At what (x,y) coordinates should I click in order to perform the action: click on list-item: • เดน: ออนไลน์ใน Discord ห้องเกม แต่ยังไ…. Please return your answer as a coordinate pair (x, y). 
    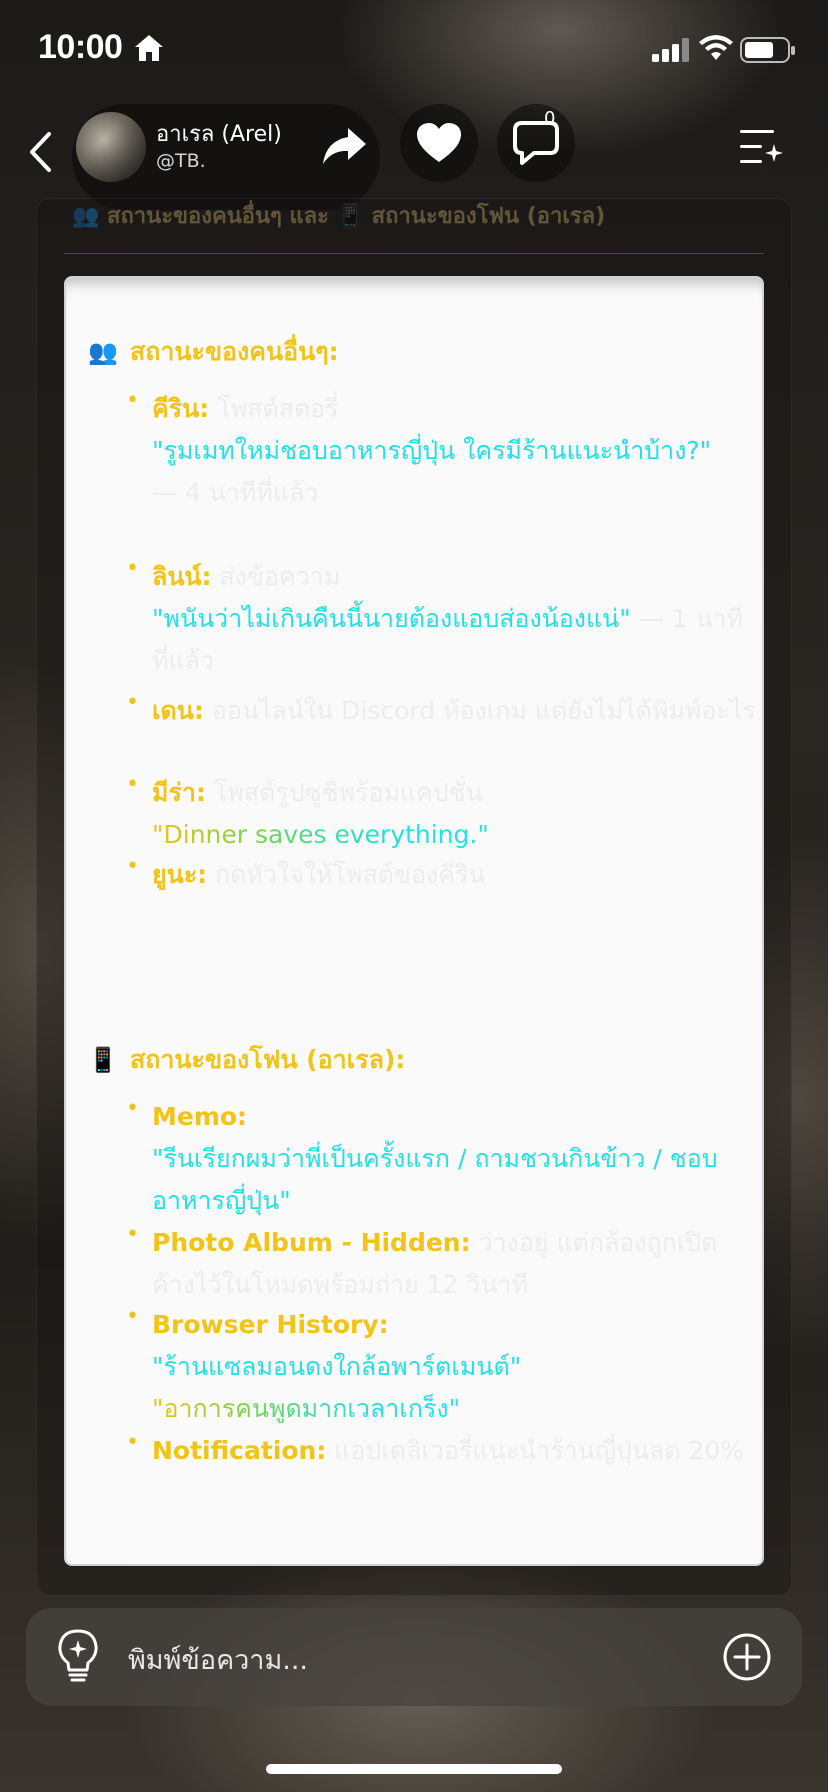
    Looking at the image, I should click on (441, 707).